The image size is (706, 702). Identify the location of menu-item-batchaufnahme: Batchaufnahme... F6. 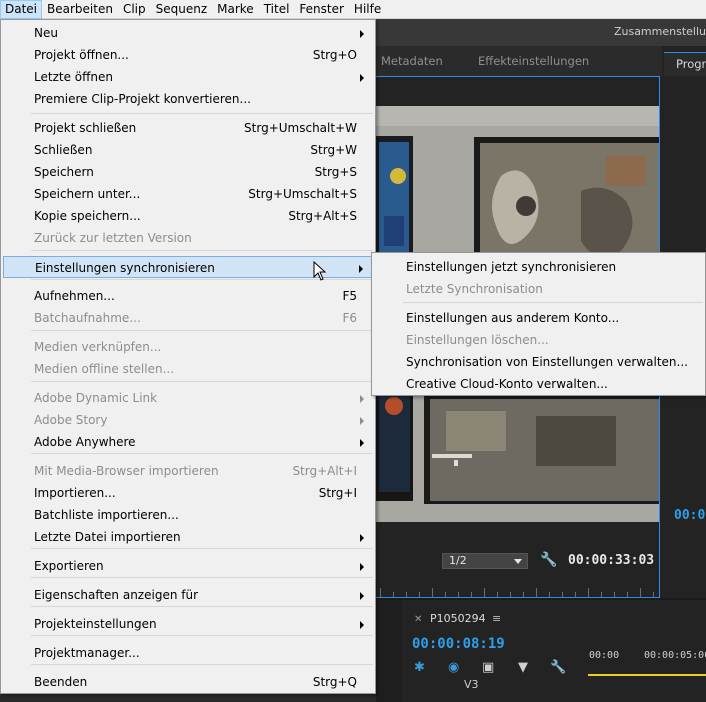
(188, 318).